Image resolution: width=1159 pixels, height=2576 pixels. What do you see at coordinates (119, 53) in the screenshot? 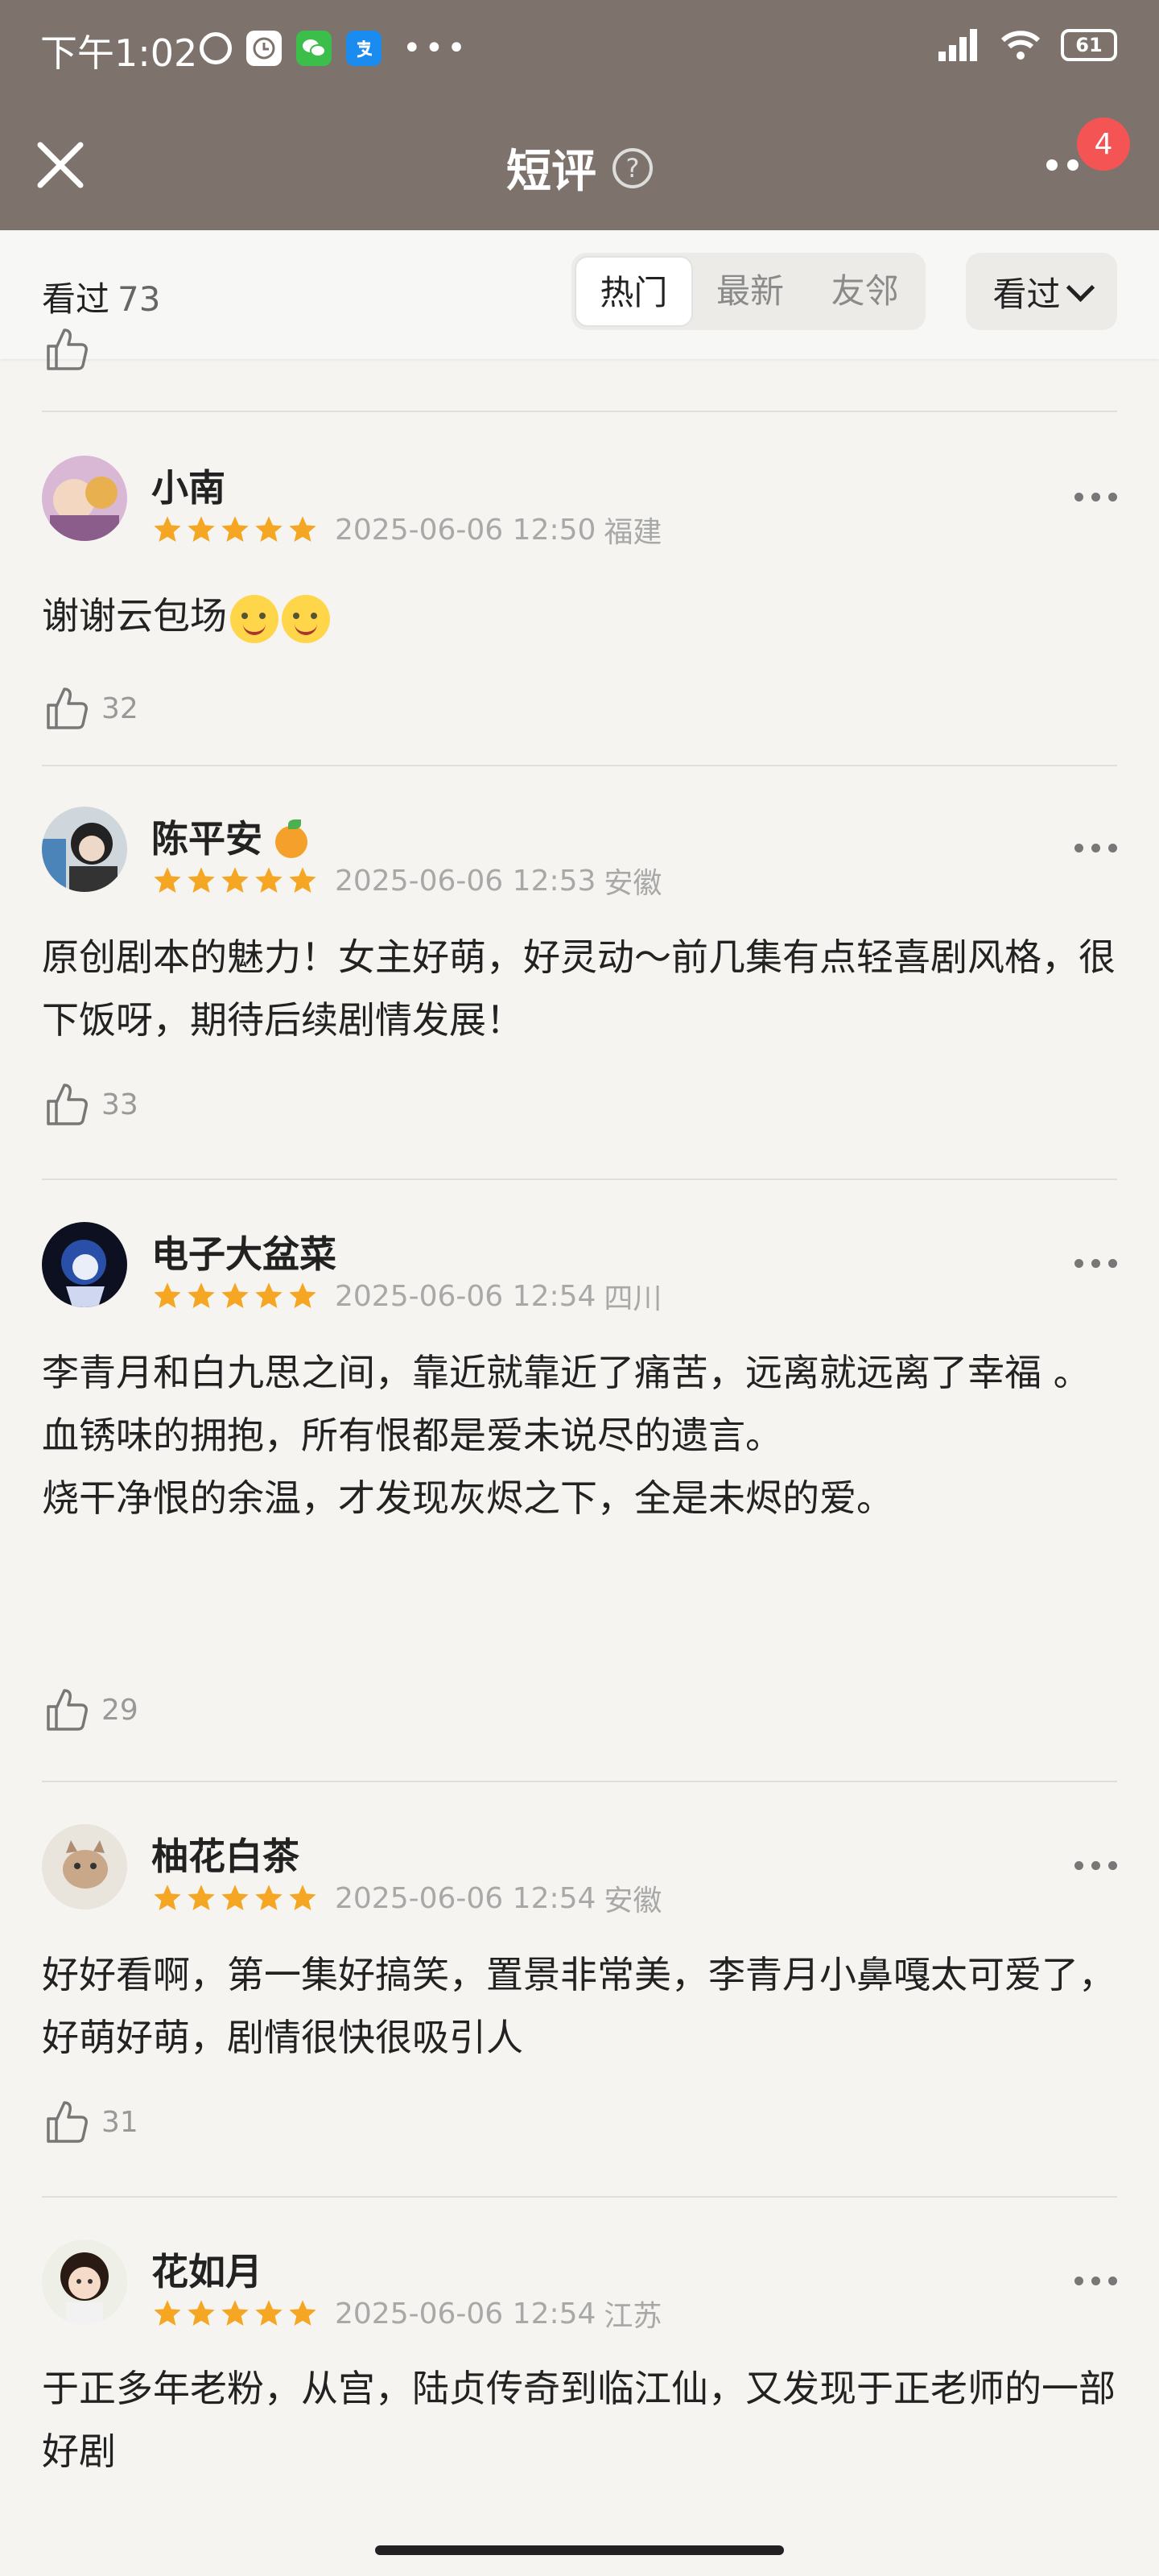
I see `status-time: 下午1:02` at bounding box center [119, 53].